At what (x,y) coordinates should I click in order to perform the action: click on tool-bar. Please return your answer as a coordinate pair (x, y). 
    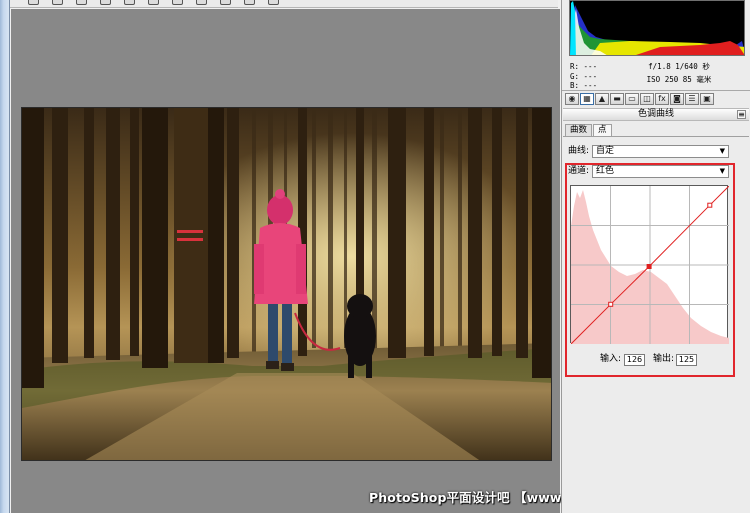
    Looking at the image, I should click on (284, 4).